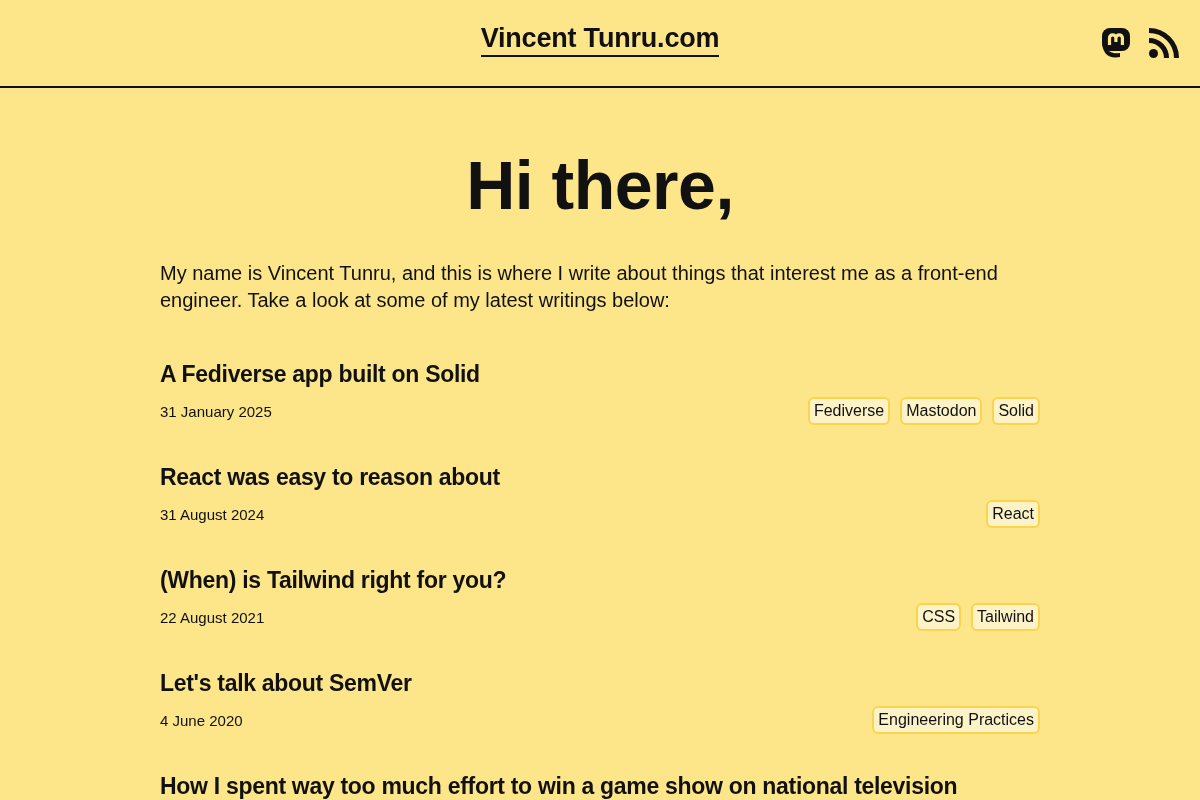 The height and width of the screenshot is (800, 1200). Describe the element at coordinates (212, 514) in the screenshot. I see `post-date: 31 August 2024` at that location.